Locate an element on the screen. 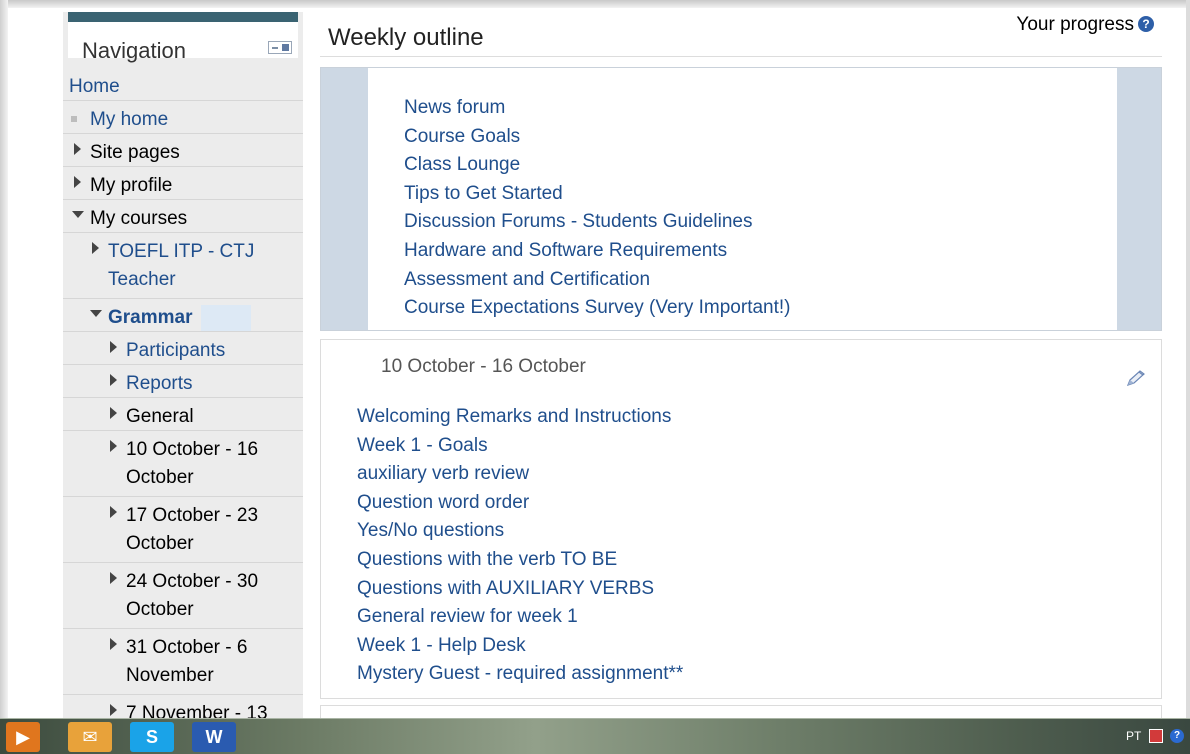 The height and width of the screenshot is (754, 1190). activity-link-welcoming-remarks-and-instructions: Welcoming Remarks and Instructions is located at coordinates (520, 417).